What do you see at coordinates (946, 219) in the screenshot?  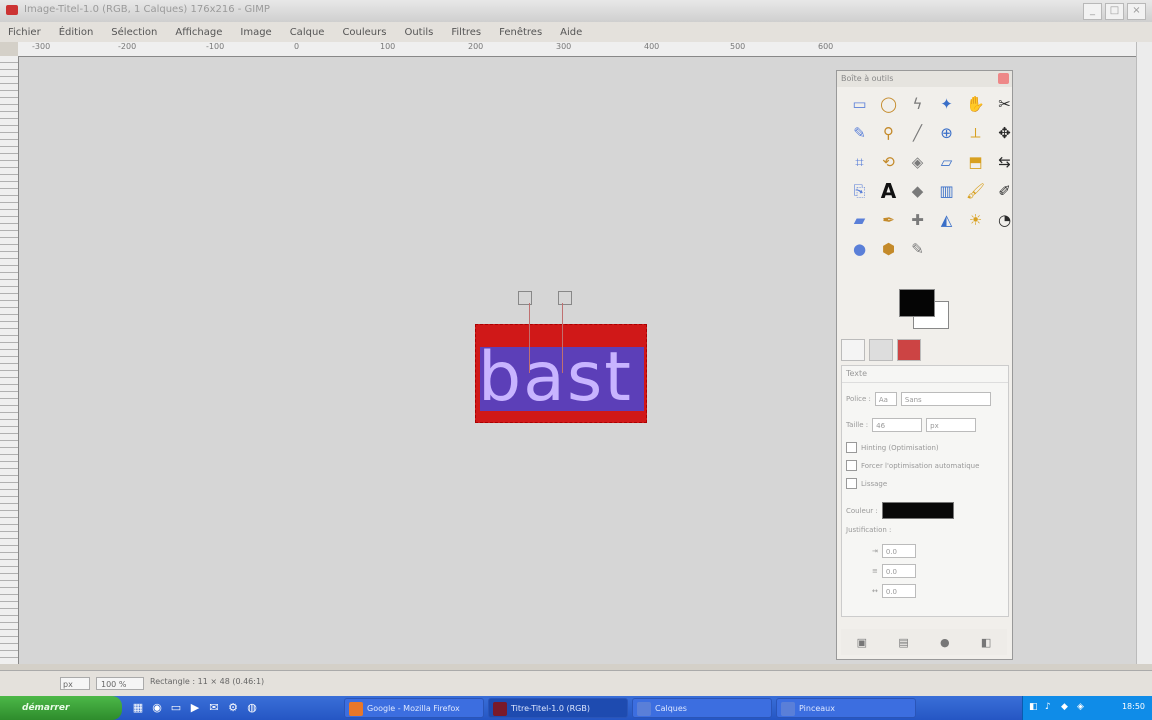 I see `convolve-icon: ◭` at bounding box center [946, 219].